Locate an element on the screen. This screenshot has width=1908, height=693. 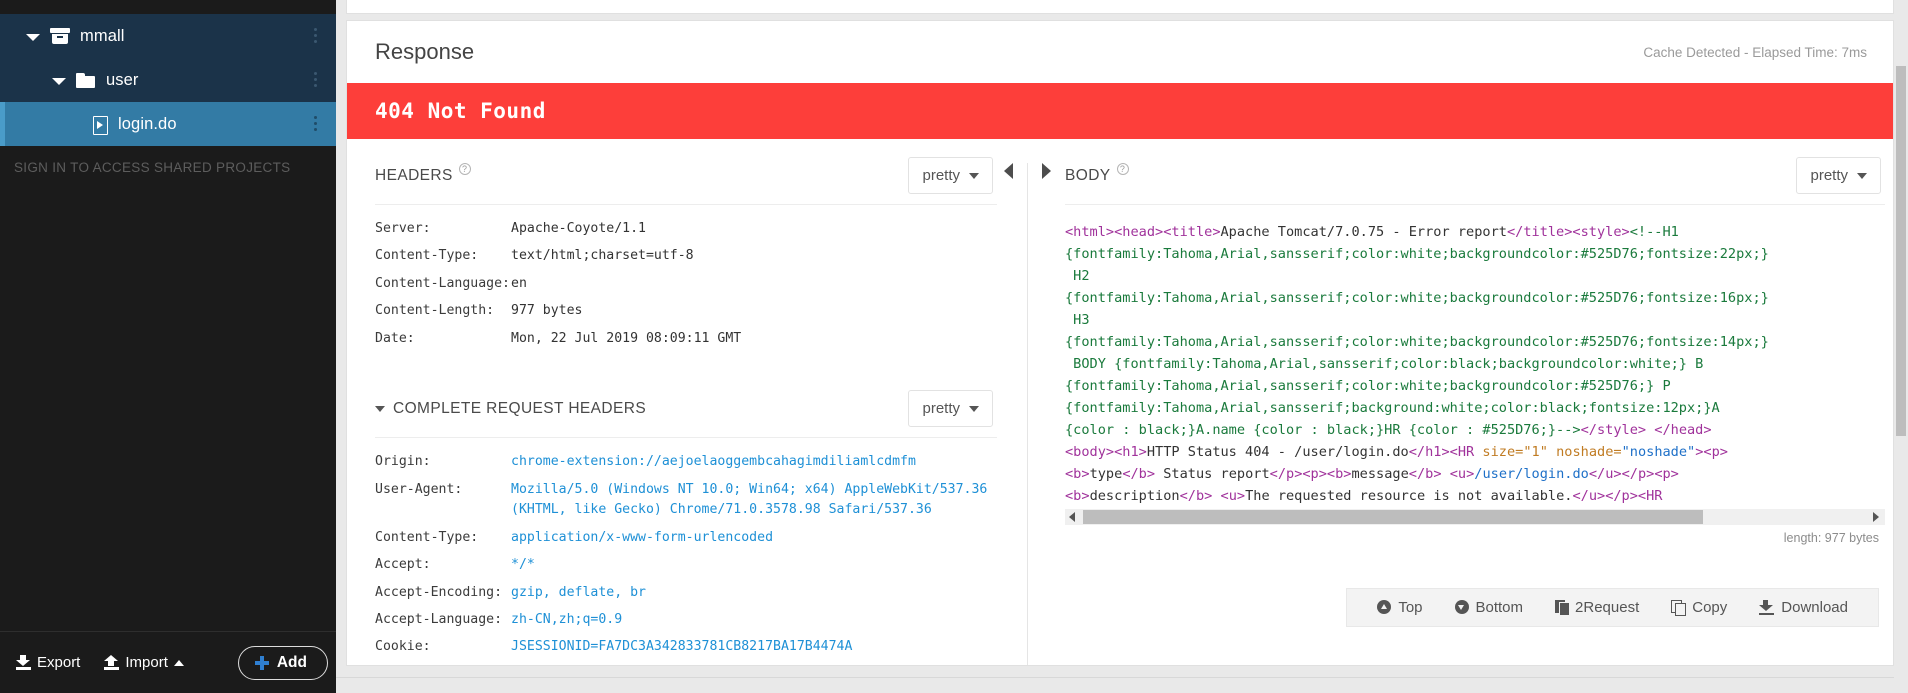
scroll-to-top-button: Top is located at coordinates (1399, 607).